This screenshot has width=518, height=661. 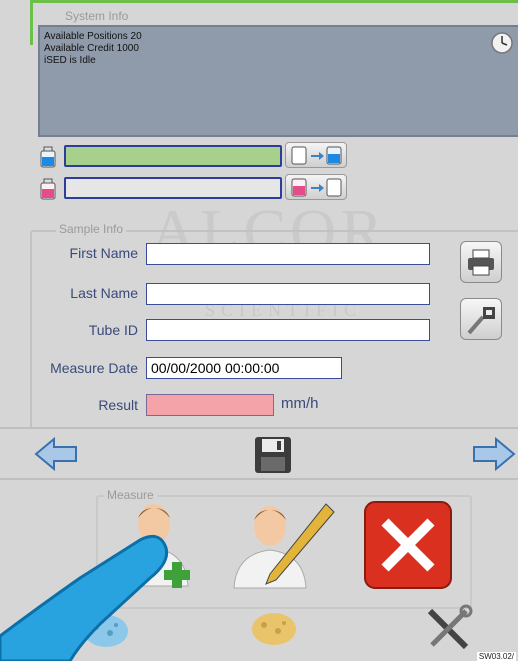 What do you see at coordinates (48, 157) in the screenshot?
I see `reagent-bottle-blue-icon` at bounding box center [48, 157].